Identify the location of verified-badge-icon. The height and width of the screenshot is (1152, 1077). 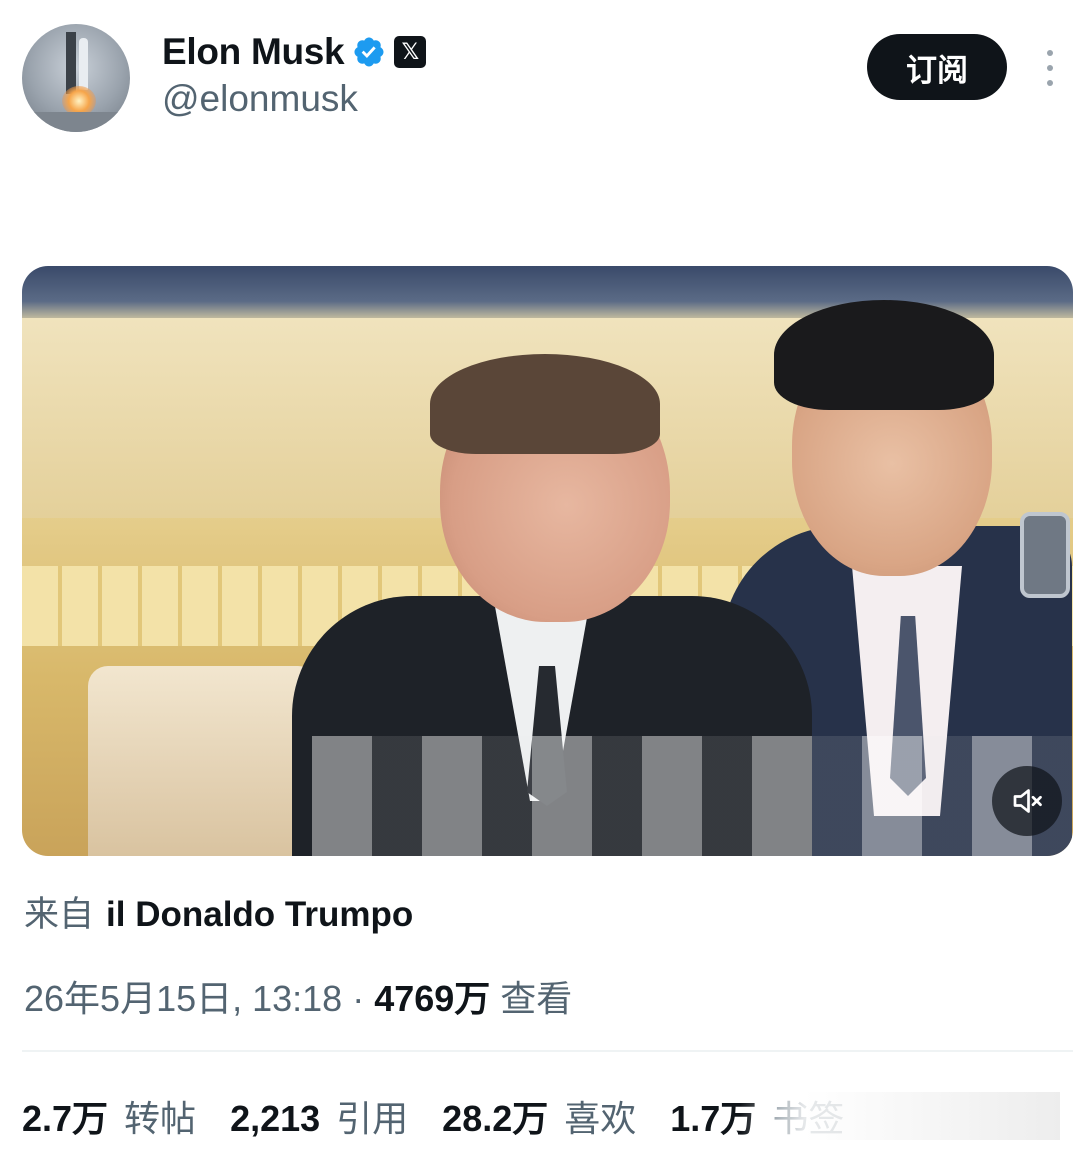
(369, 52).